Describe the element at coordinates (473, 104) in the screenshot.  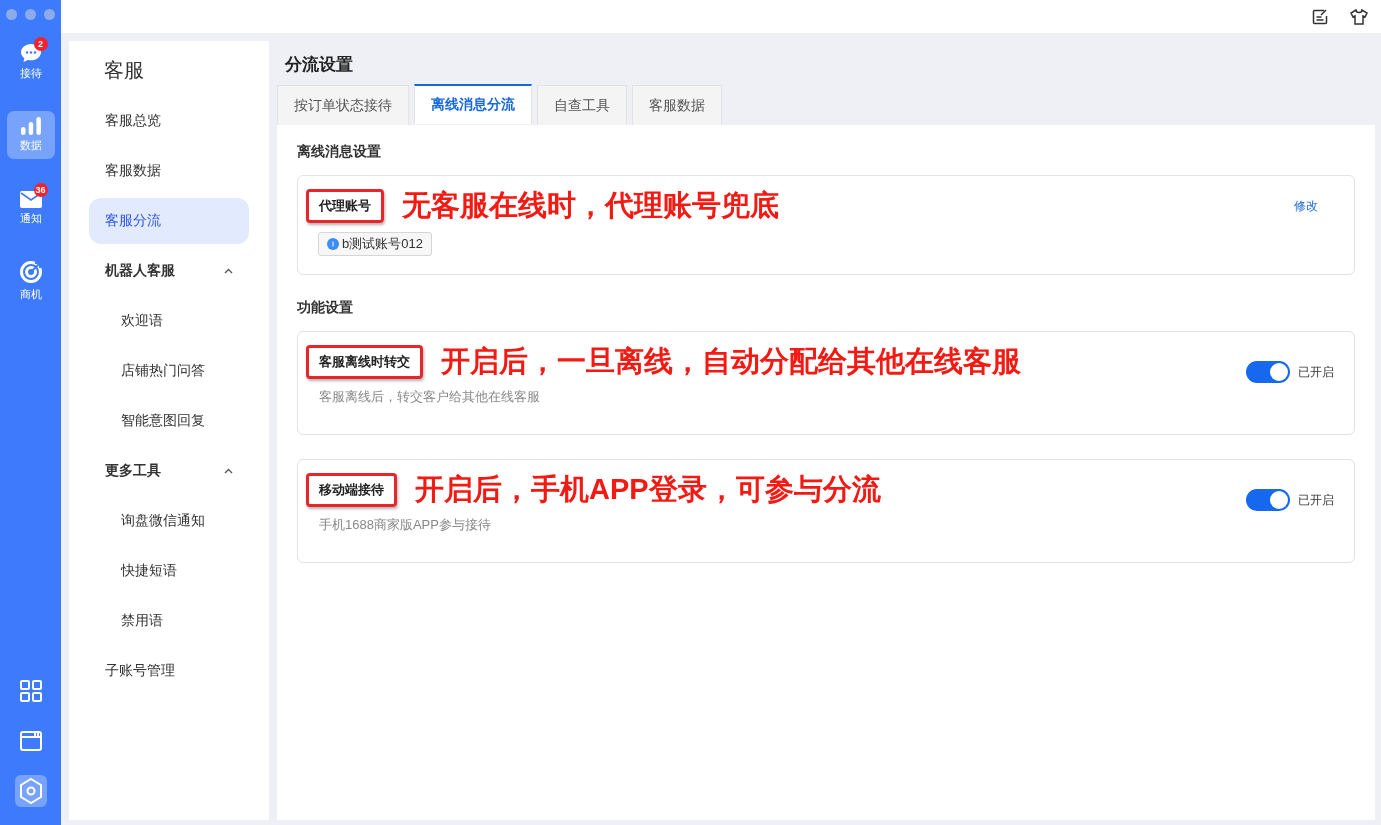
I see `tab: 离线消息分流` at that location.